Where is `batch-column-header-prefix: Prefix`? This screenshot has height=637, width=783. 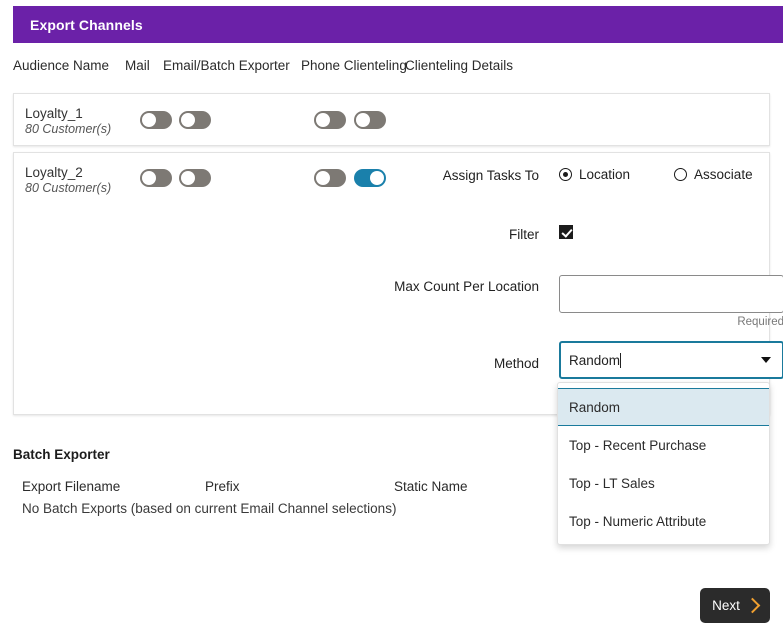 batch-column-header-prefix: Prefix is located at coordinates (222, 486).